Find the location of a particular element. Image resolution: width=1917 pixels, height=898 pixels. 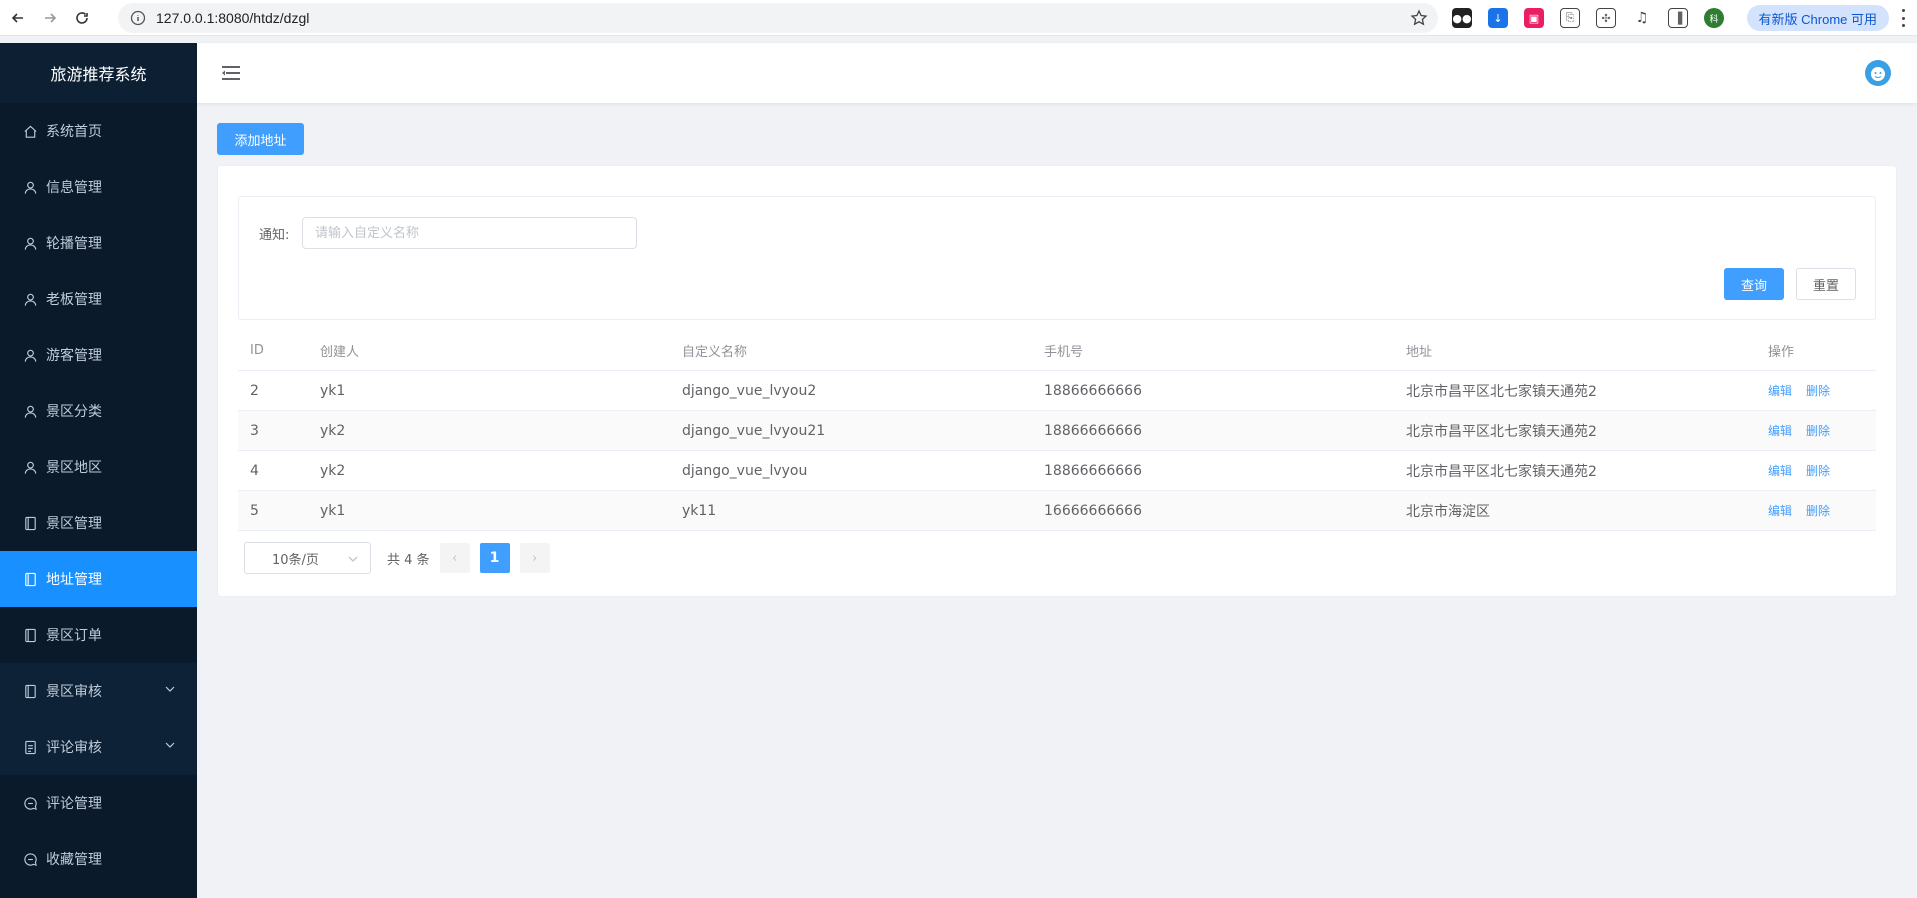

cell-id: 3 is located at coordinates (254, 430).